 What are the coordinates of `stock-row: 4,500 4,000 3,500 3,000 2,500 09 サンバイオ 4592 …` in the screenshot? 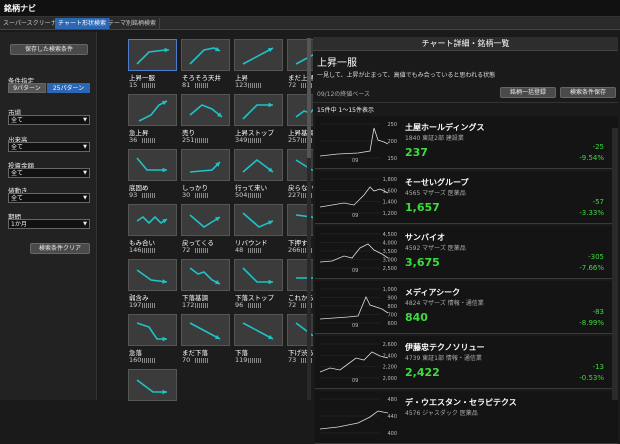 It's located at (466, 252).